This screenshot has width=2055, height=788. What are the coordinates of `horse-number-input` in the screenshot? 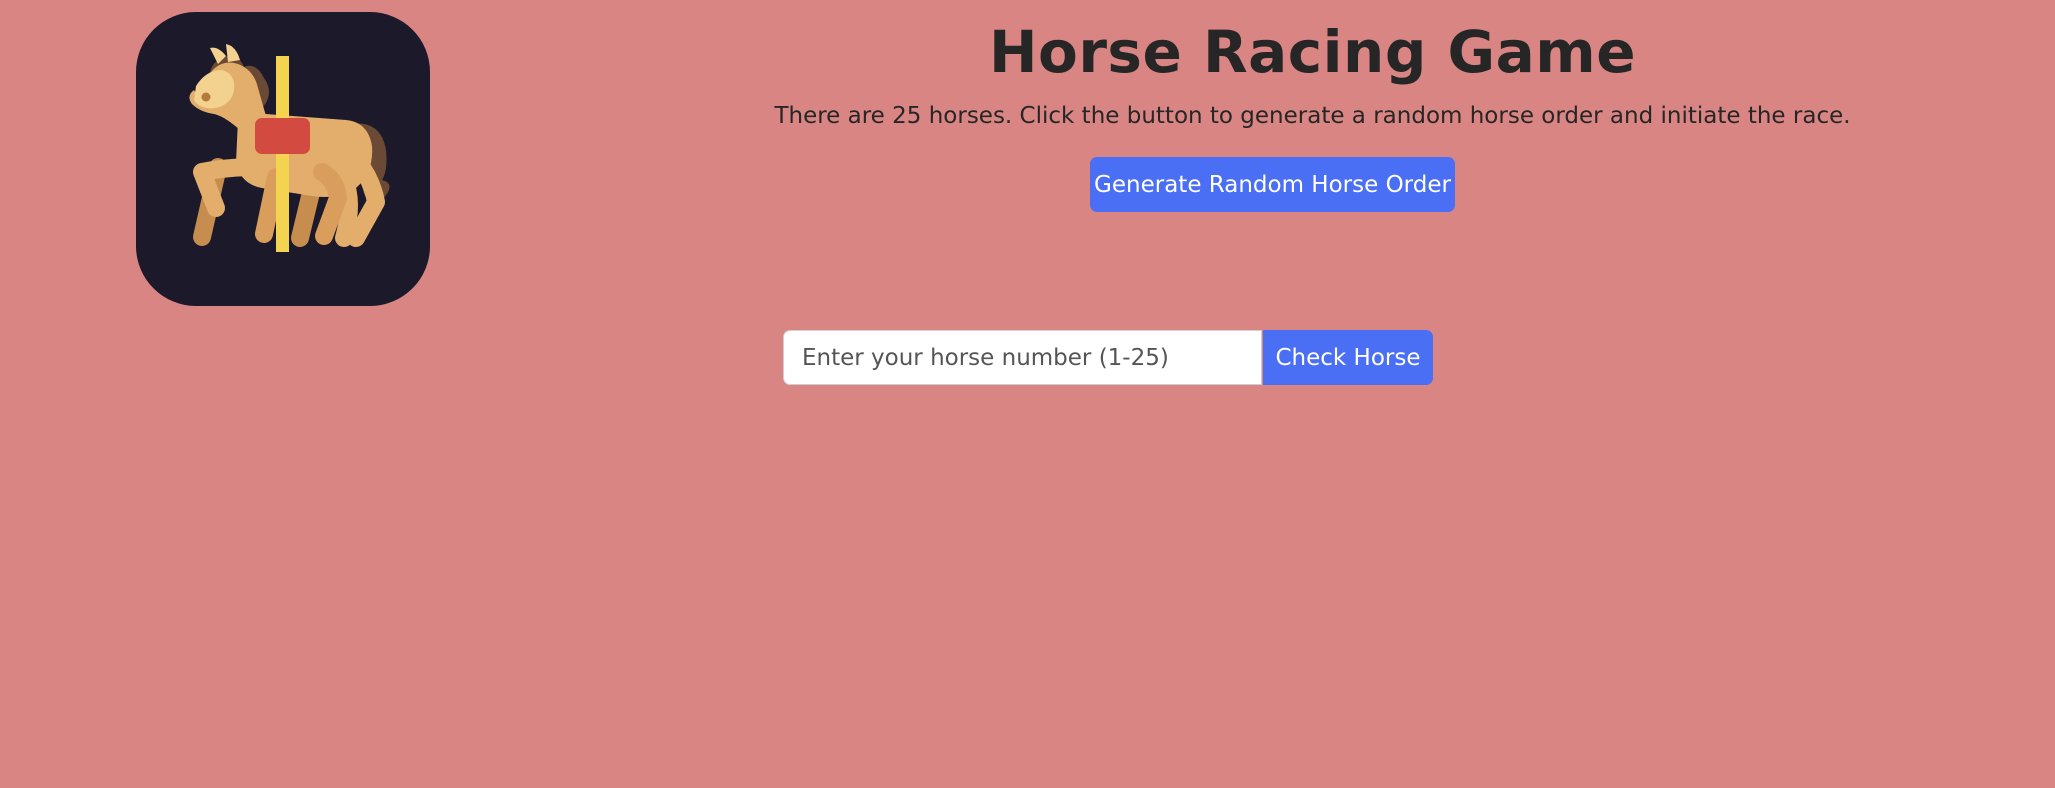 It's located at (1022, 357).